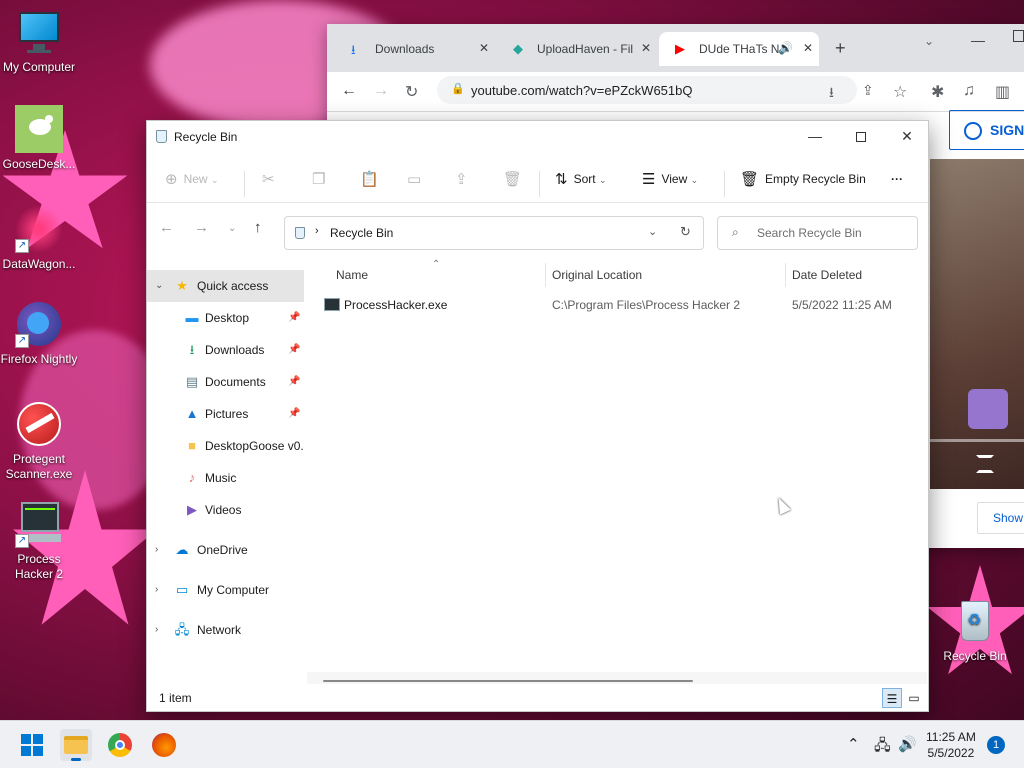 The image size is (1024, 768). I want to click on extensions-icon: ✱, so click(937, 92).